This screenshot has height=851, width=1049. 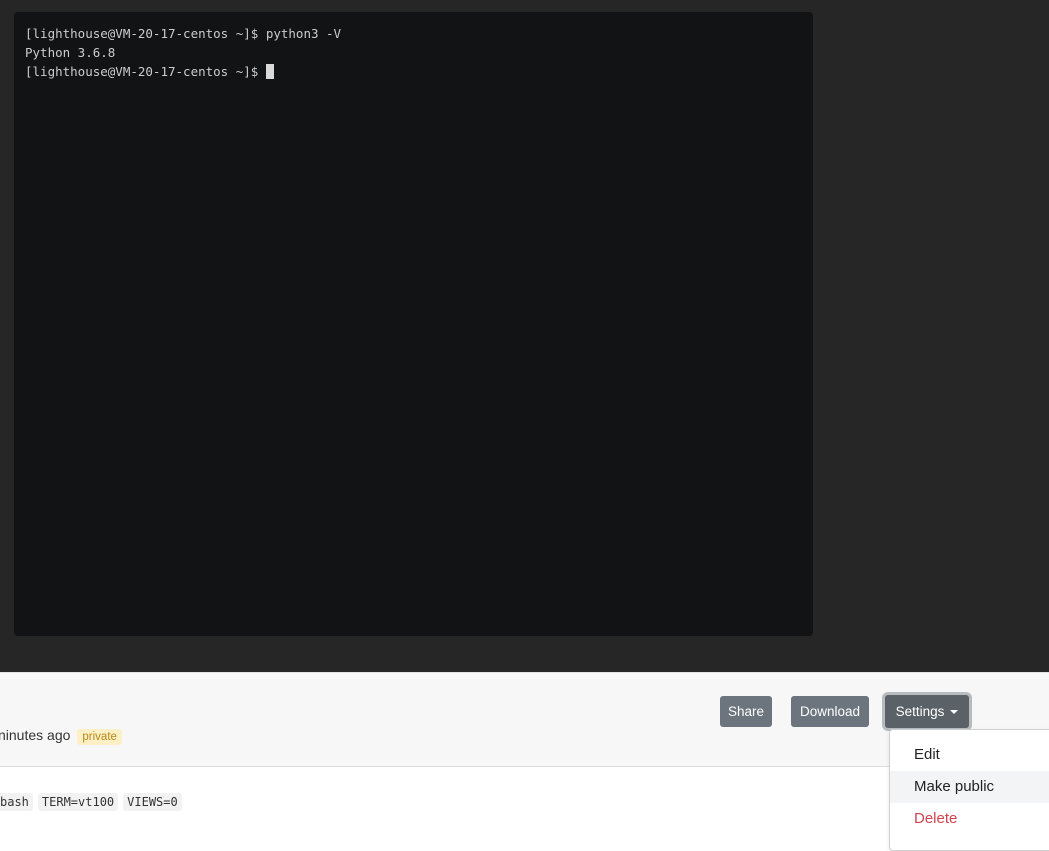 What do you see at coordinates (269, 71) in the screenshot?
I see `terminal-cursor` at bounding box center [269, 71].